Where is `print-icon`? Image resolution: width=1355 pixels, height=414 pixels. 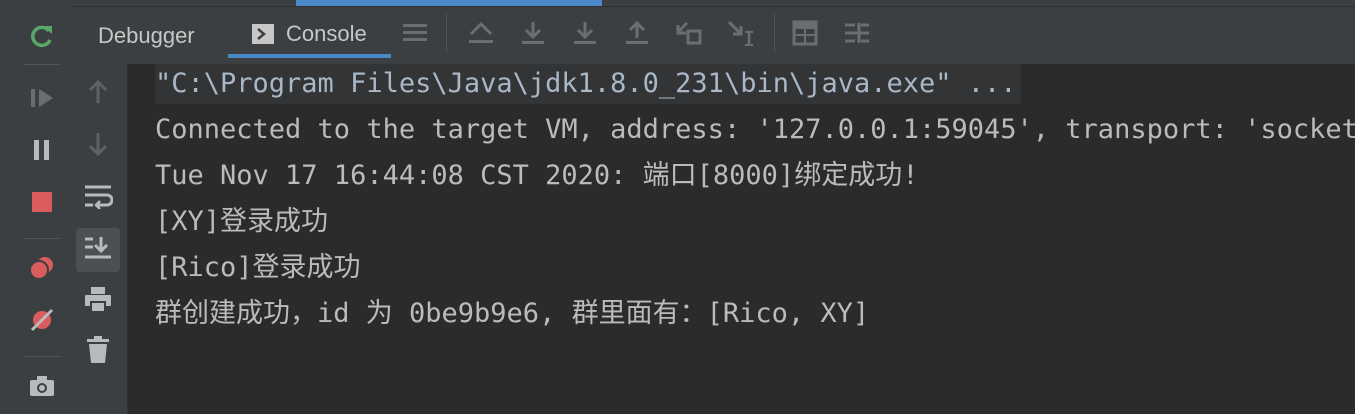 print-icon is located at coordinates (98, 302).